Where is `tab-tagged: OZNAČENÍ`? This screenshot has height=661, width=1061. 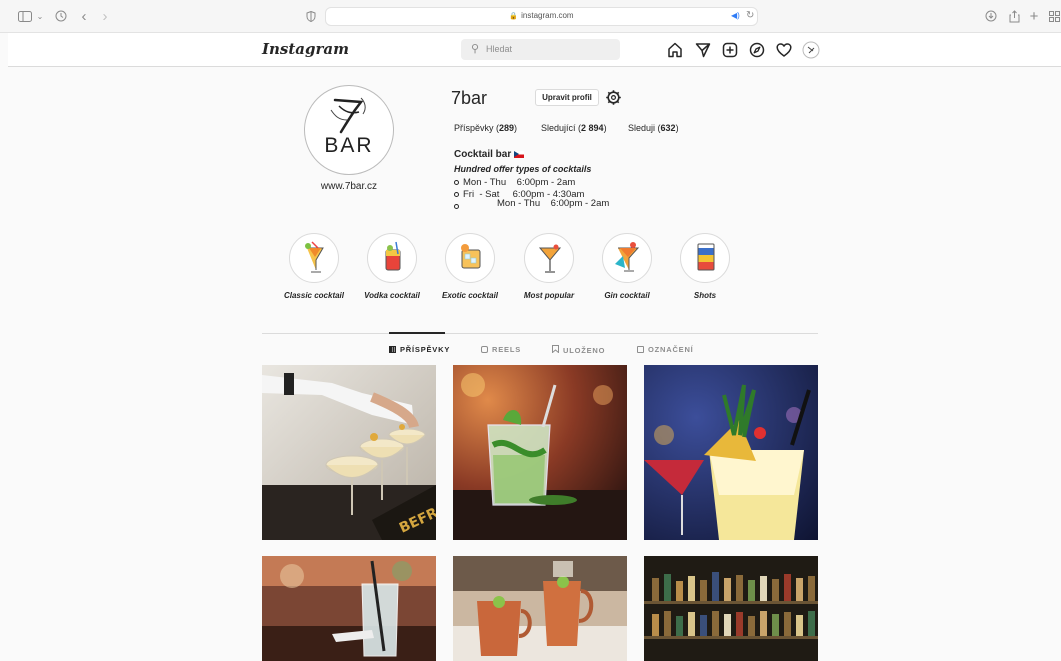 tab-tagged: OZNAČENÍ is located at coordinates (665, 349).